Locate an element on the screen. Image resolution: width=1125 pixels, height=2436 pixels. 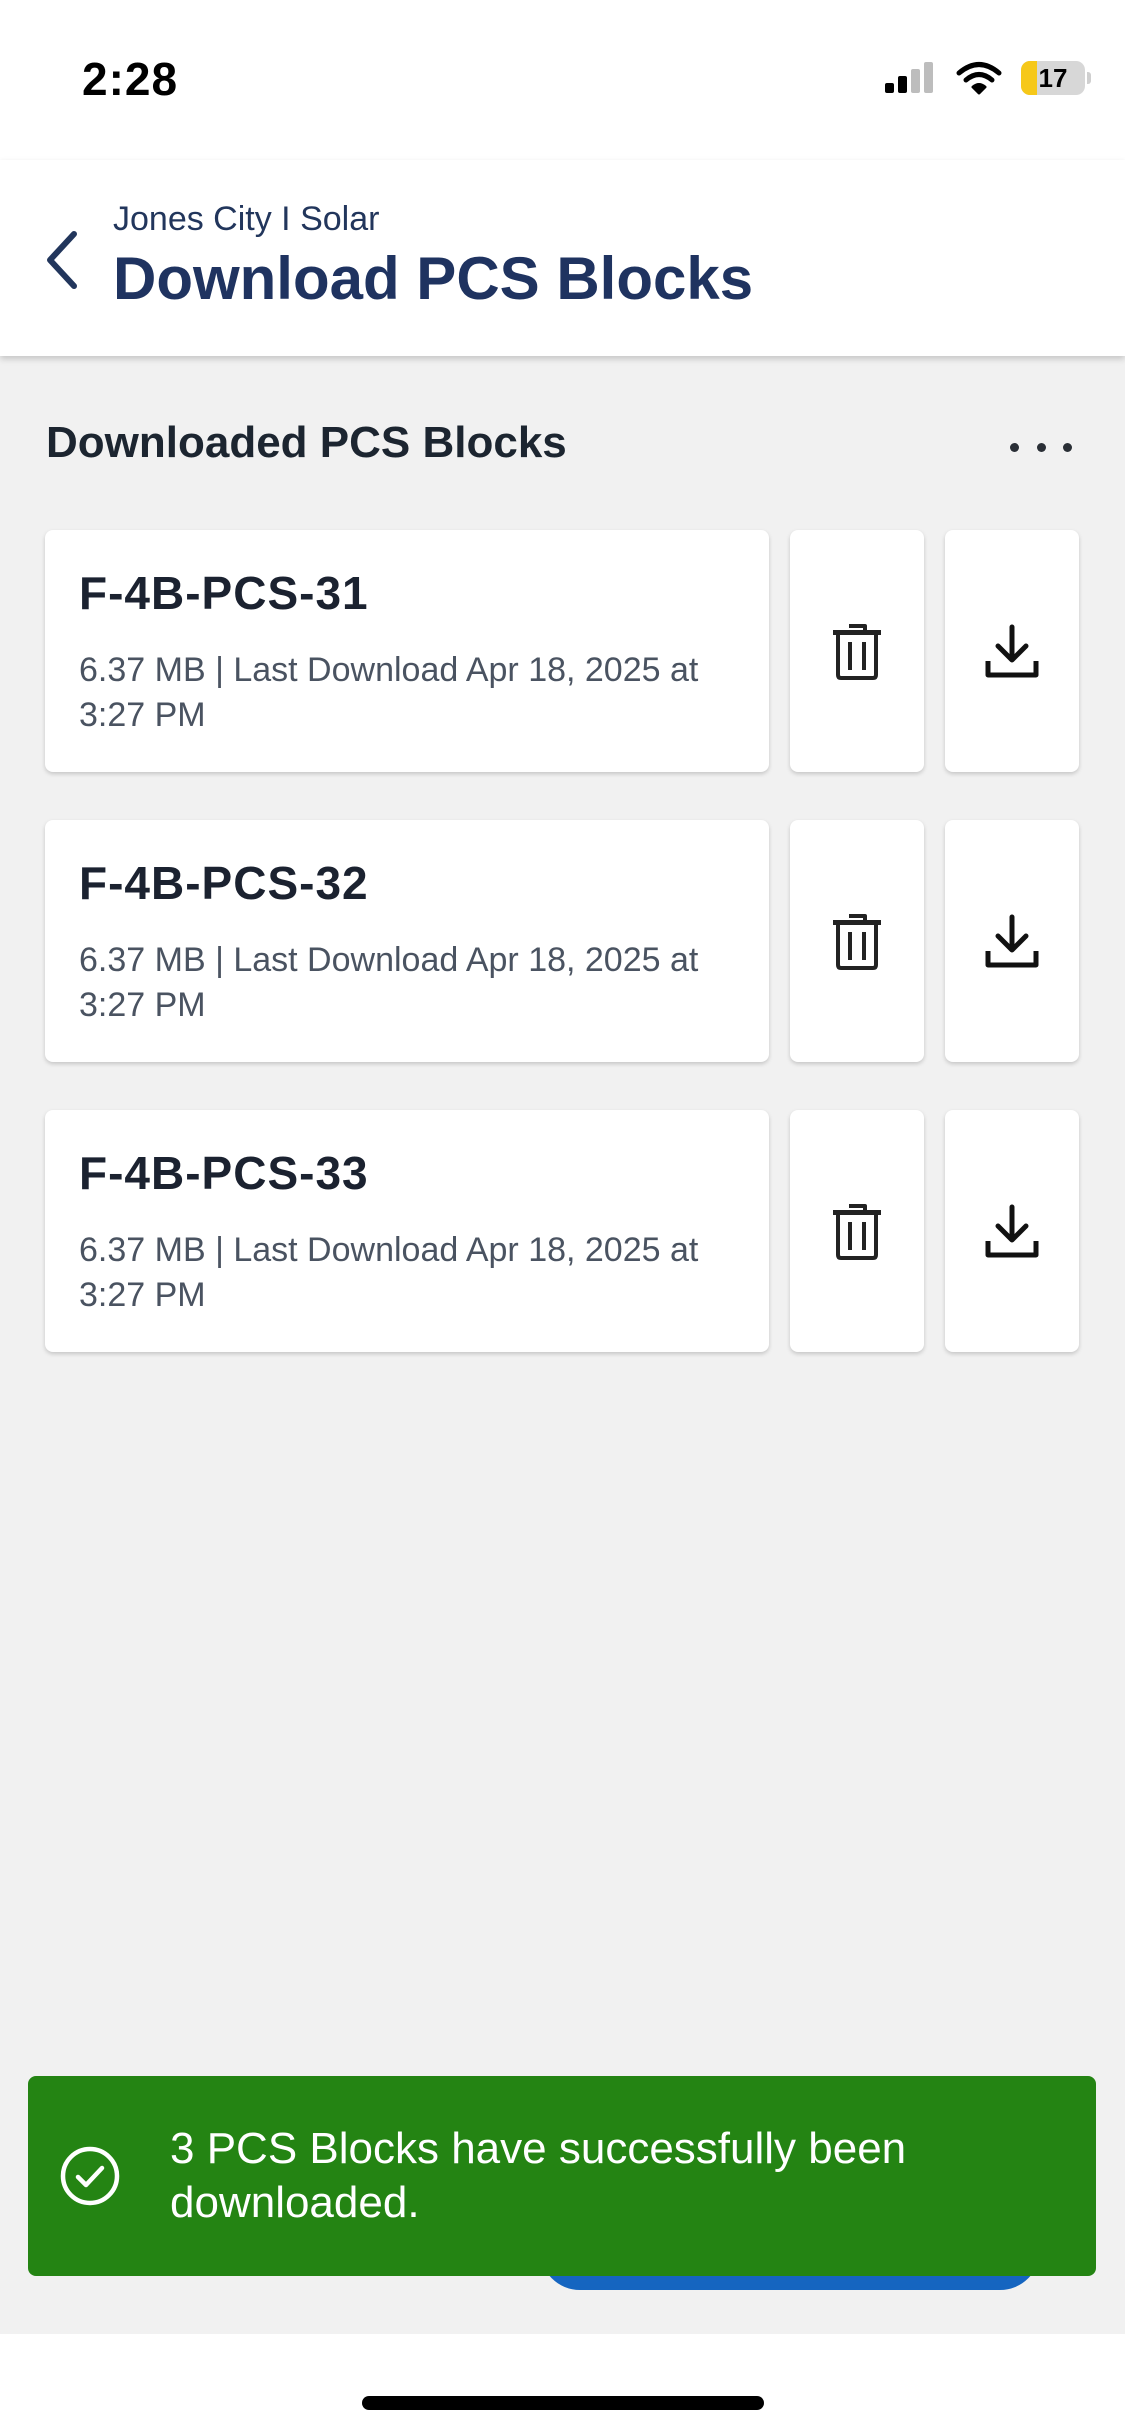
wifi-icon is located at coordinates (979, 78).